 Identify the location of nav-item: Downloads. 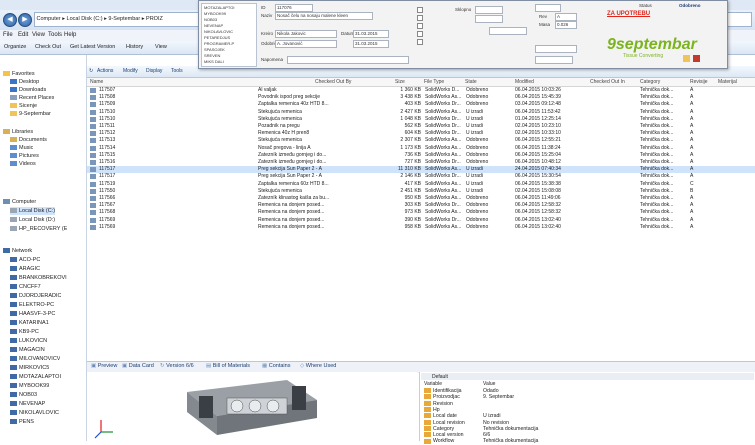
(28, 90).